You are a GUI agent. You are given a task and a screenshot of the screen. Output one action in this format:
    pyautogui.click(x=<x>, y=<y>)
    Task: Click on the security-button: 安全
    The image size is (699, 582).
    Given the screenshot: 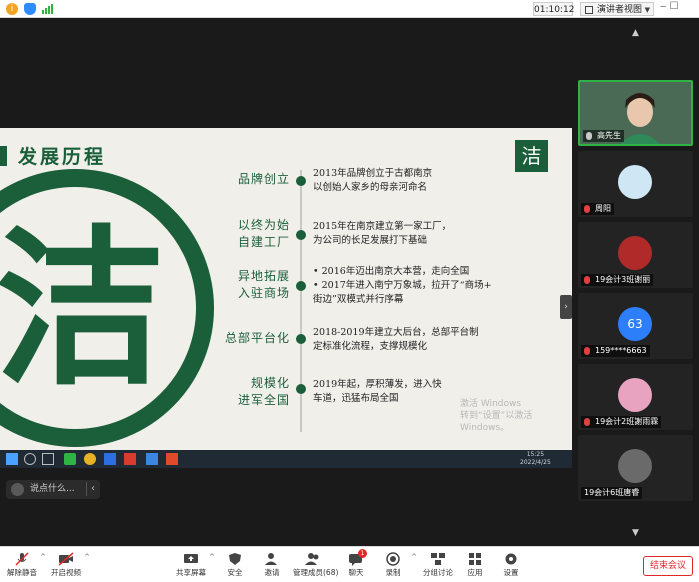 What is the action you would take?
    pyautogui.click(x=235, y=565)
    